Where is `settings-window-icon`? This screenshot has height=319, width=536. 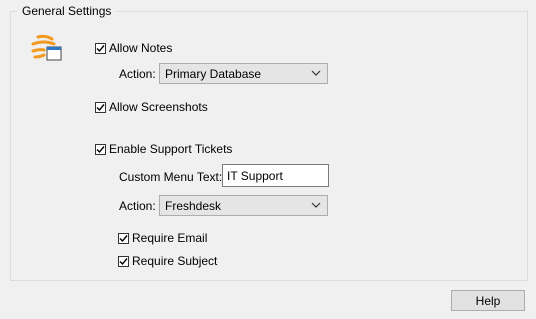 settings-window-icon is located at coordinates (47, 48).